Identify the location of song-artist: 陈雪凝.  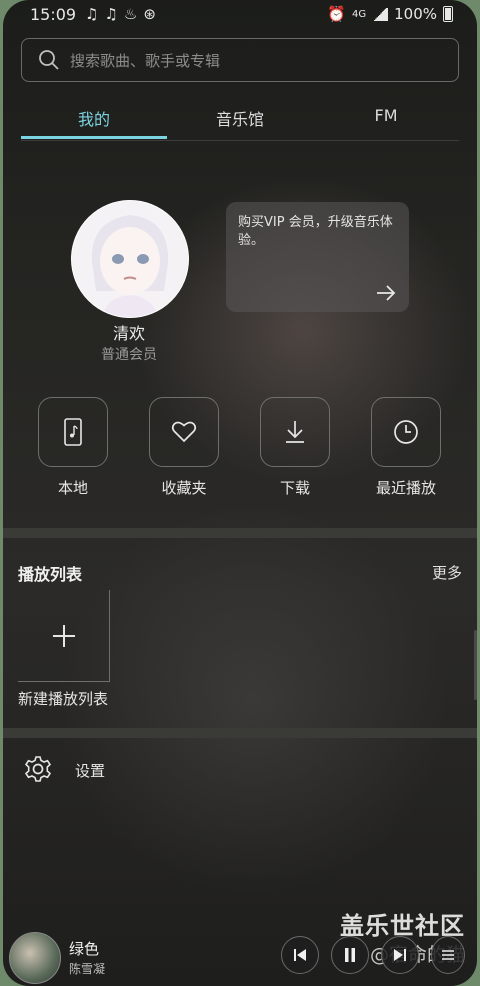
(87, 969).